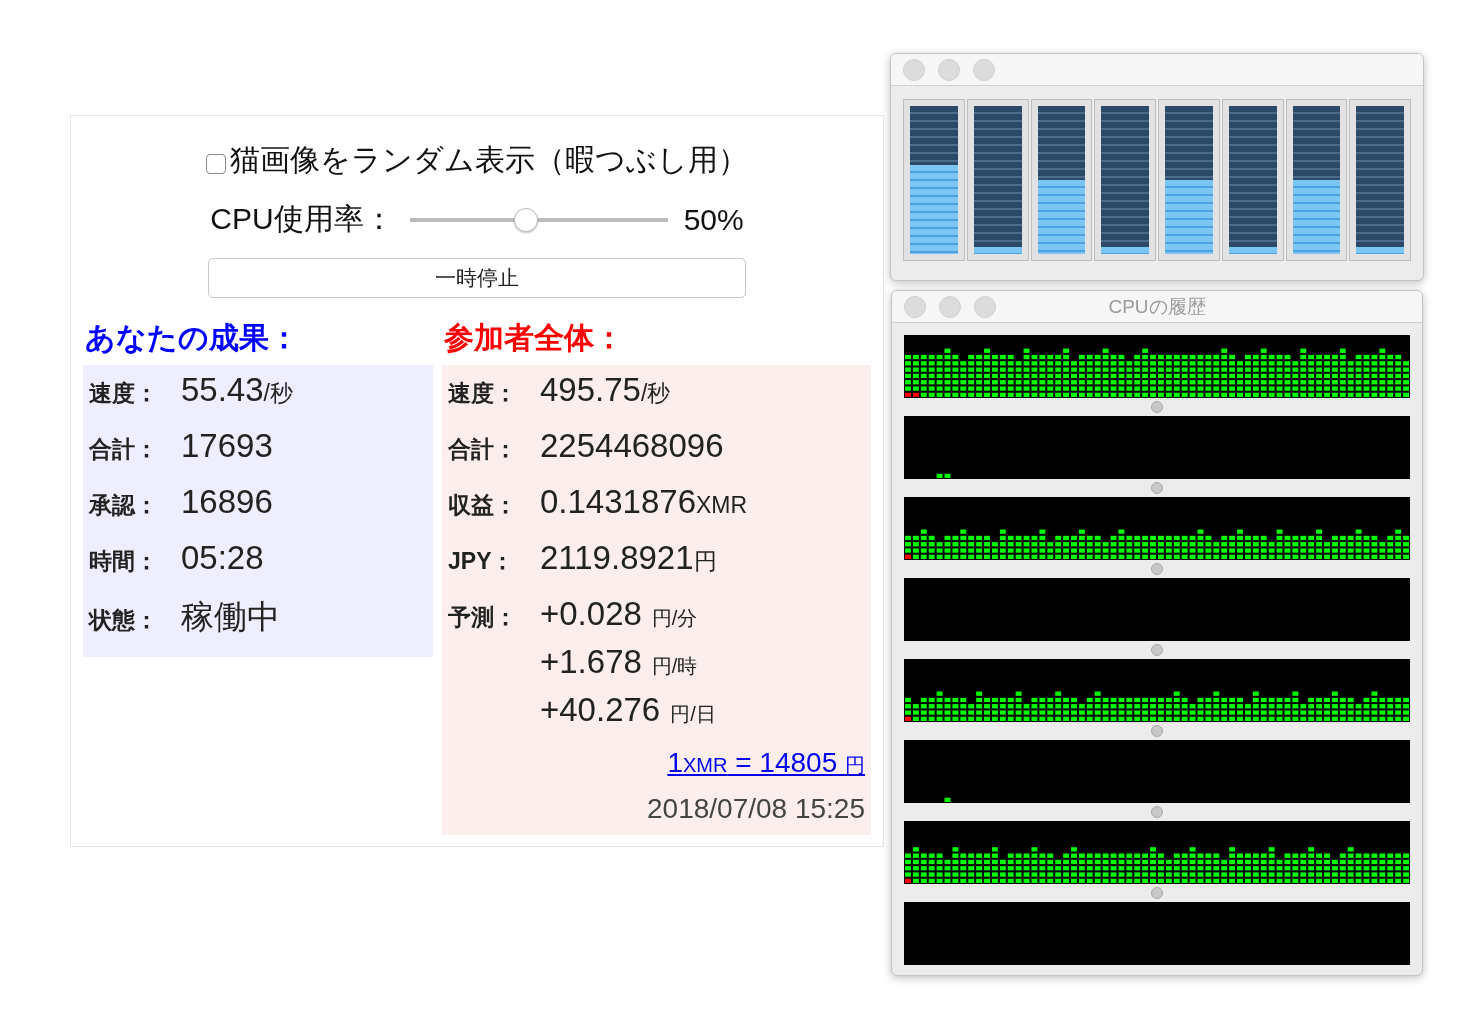  Describe the element at coordinates (124, 620) in the screenshot. I see `stat-label: 状態：` at that location.